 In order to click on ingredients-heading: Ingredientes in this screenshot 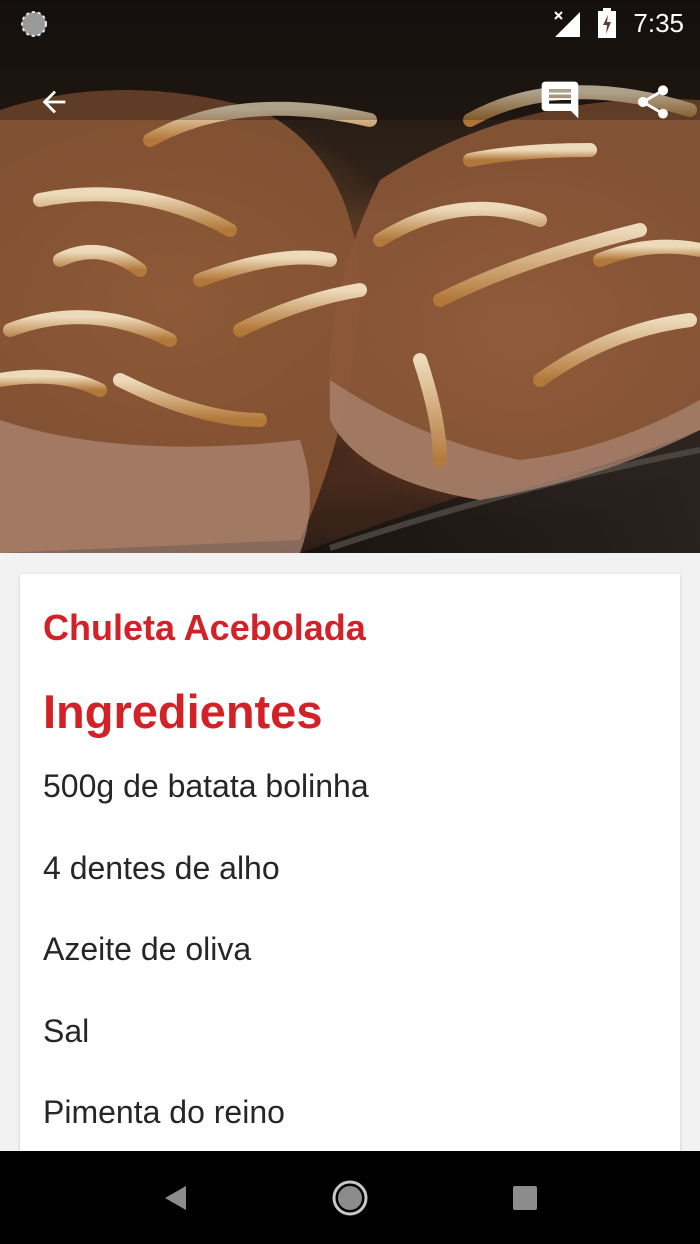, I will do `click(183, 711)`.